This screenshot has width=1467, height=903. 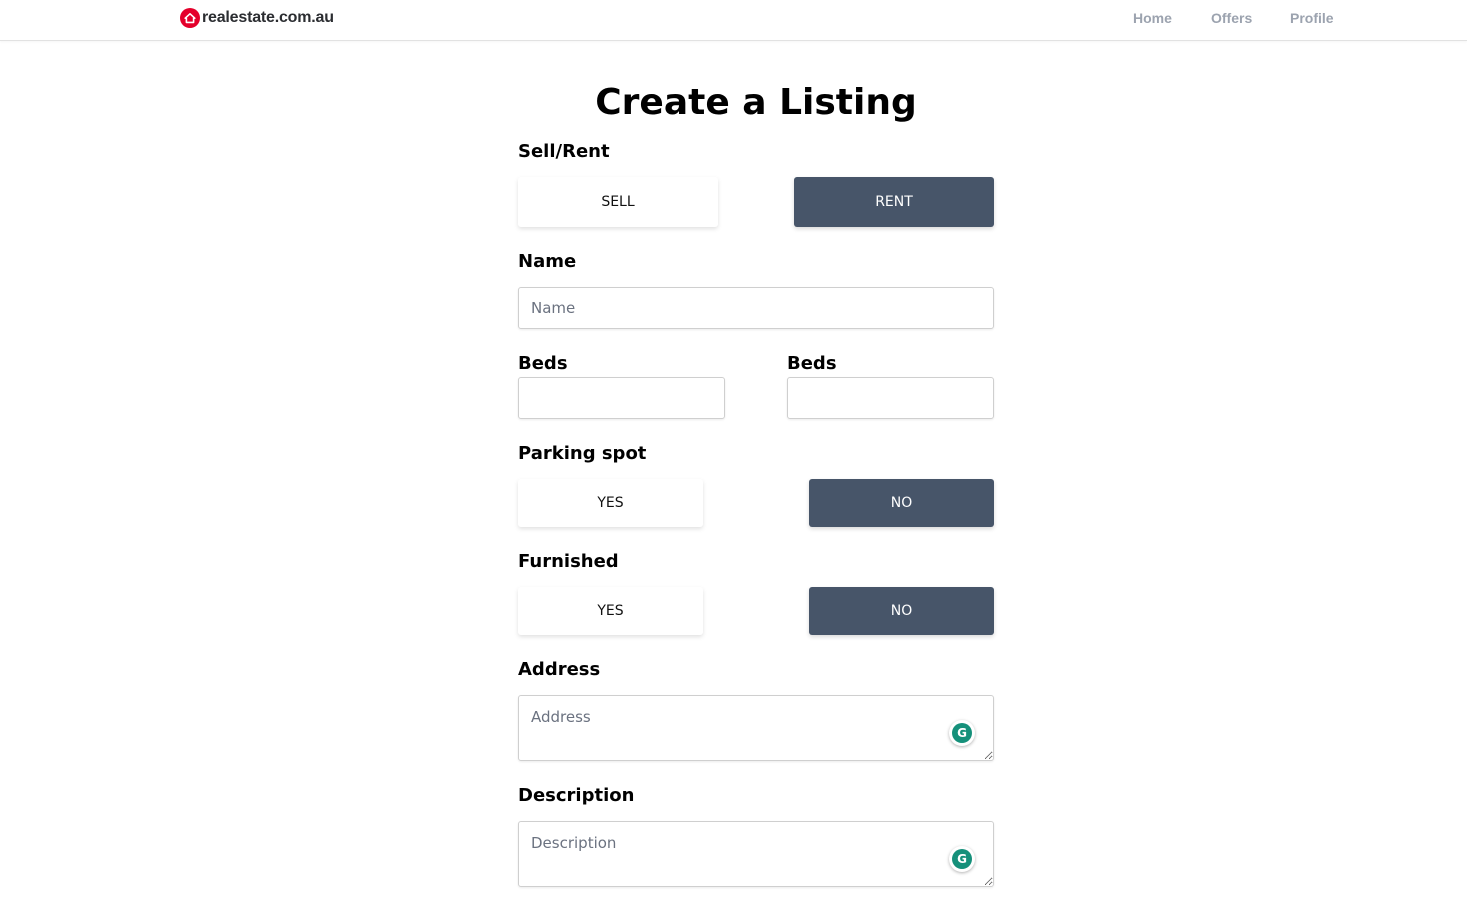 What do you see at coordinates (890, 398) in the screenshot?
I see `beds-second-input` at bounding box center [890, 398].